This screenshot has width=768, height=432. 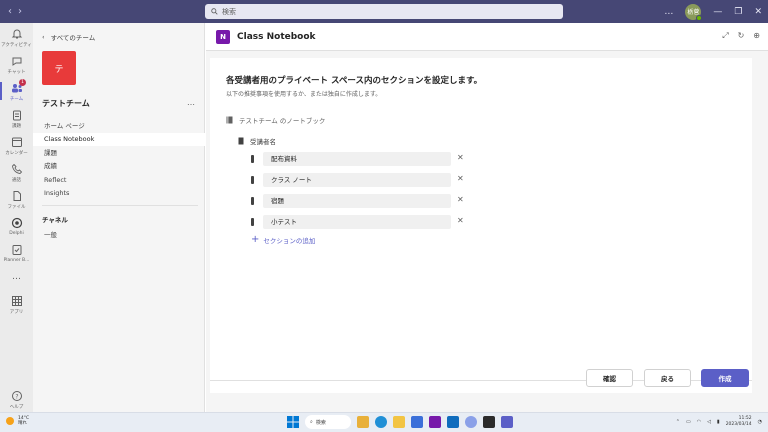 What do you see at coordinates (709, 422) in the screenshot?
I see `volume-icon: ◁` at bounding box center [709, 422].